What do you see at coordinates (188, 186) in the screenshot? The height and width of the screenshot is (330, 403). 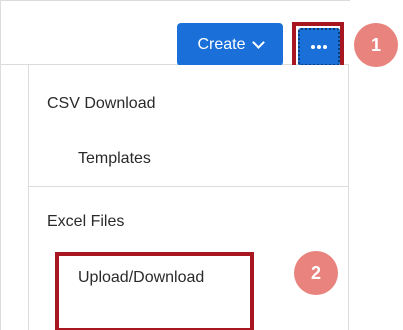 I see `menu-divider` at bounding box center [188, 186].